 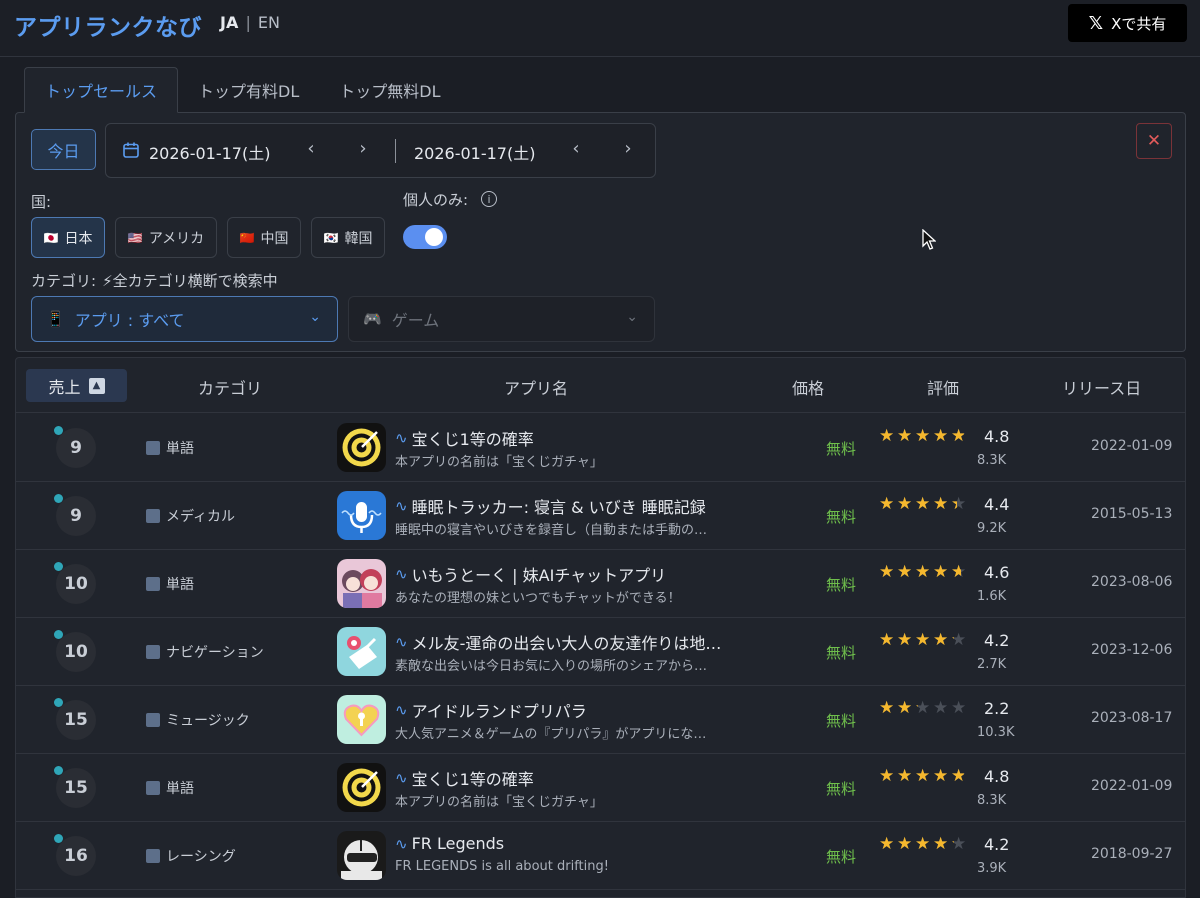 I want to click on release-date: 2018-09-27, so click(x=1132, y=854).